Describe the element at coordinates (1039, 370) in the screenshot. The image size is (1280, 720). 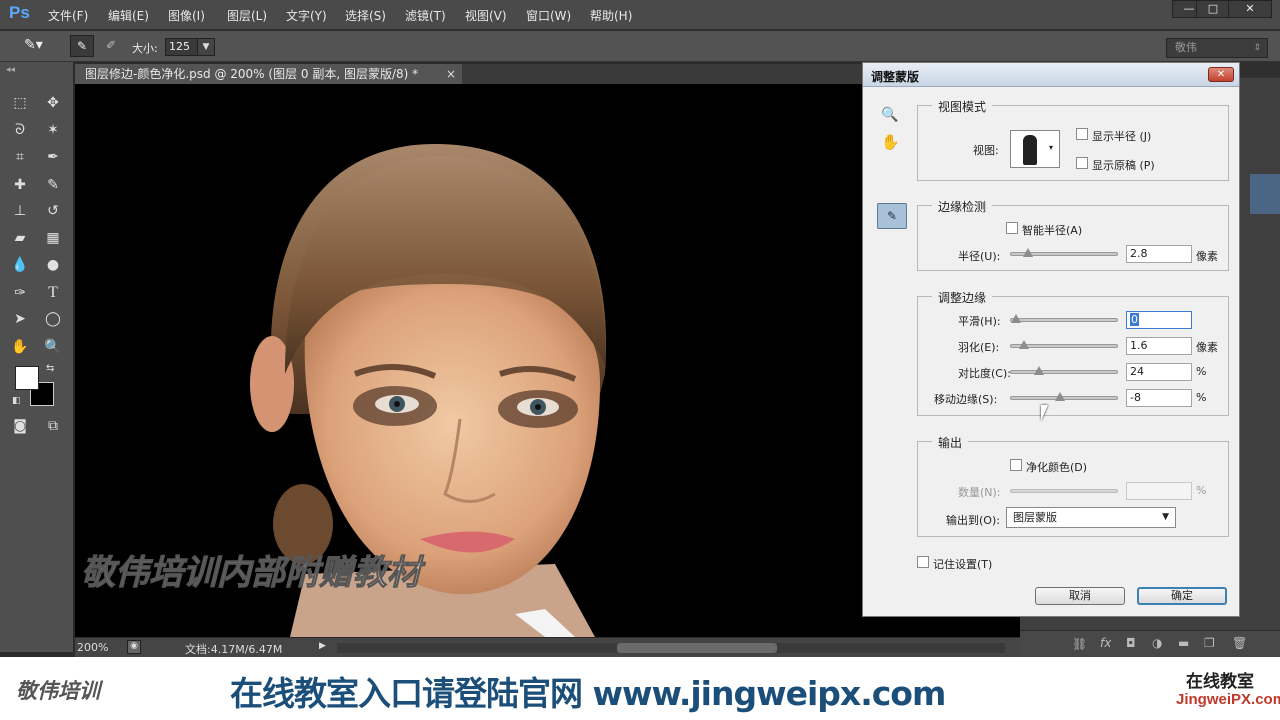
I see `contrast-slider-thumb` at that location.